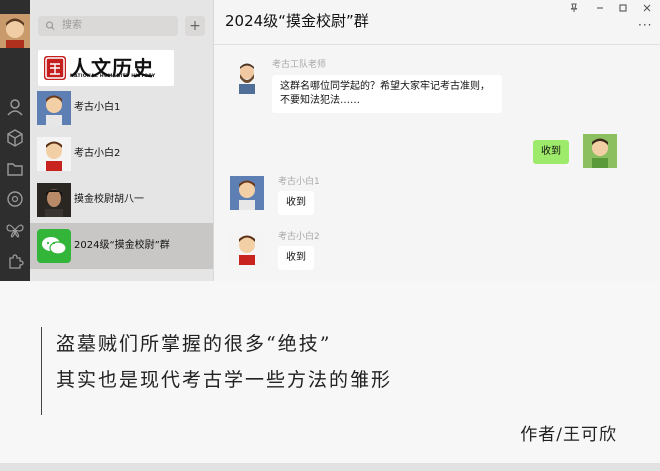  Describe the element at coordinates (55, 68) in the screenshot. I see `logo-seal` at that location.